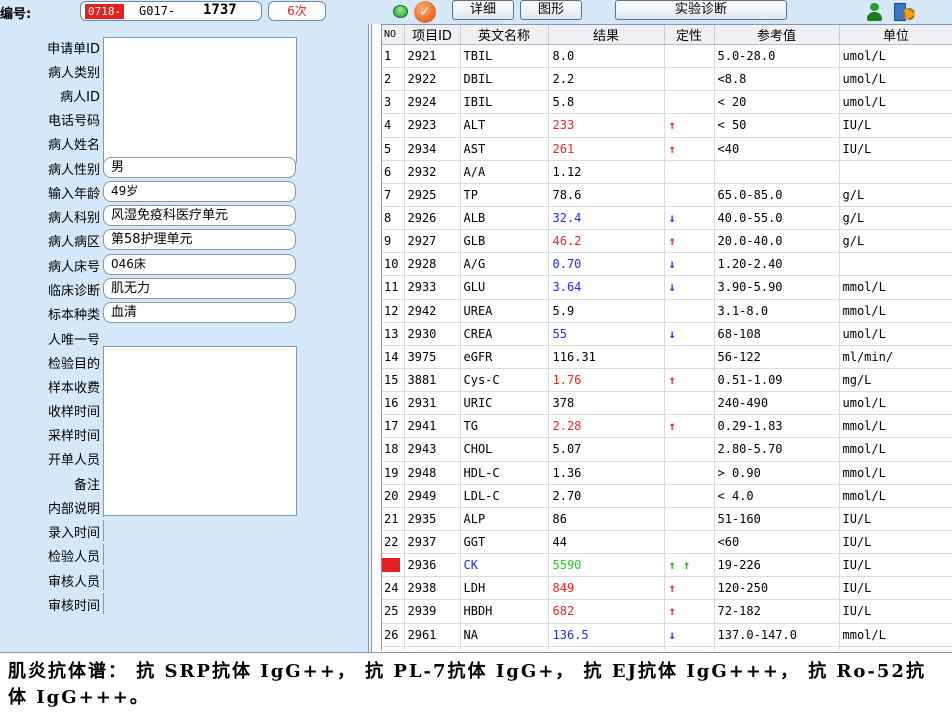  I want to click on table-row: 20 2949 LDL-C 2.70 < 4.0 mmol/L, so click(667, 496).